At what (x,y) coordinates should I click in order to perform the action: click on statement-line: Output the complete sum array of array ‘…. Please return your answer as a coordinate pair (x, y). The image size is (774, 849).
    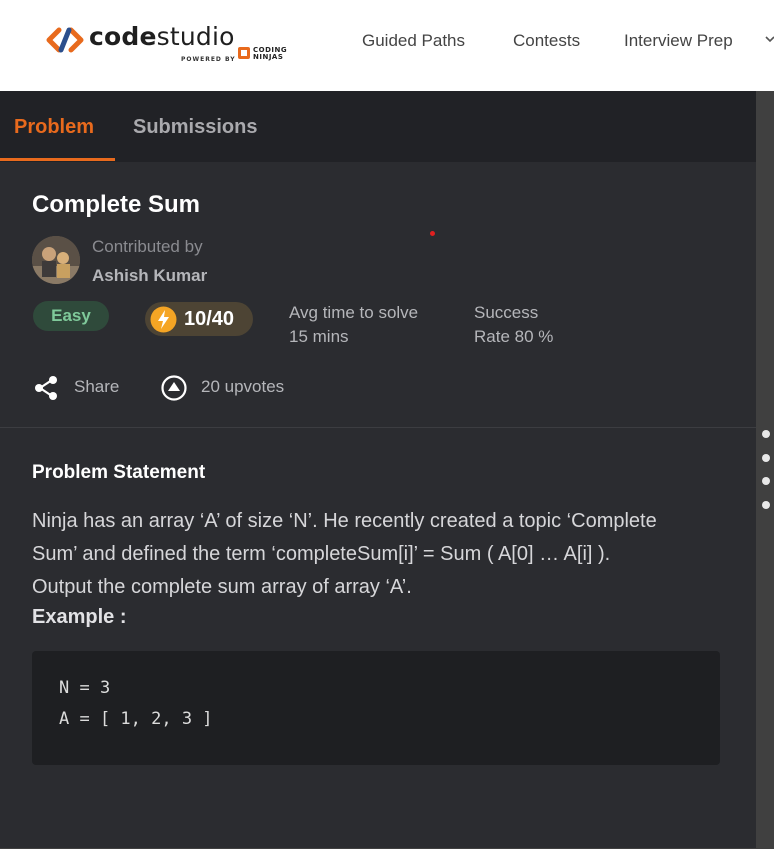
    Looking at the image, I should click on (222, 587).